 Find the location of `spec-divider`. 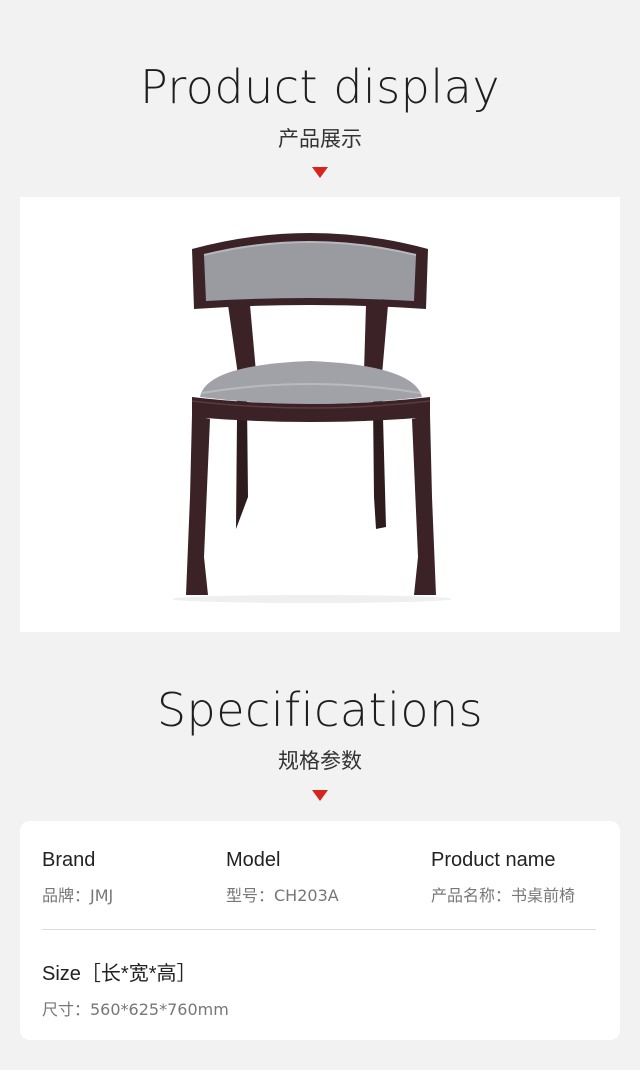

spec-divider is located at coordinates (319, 929).